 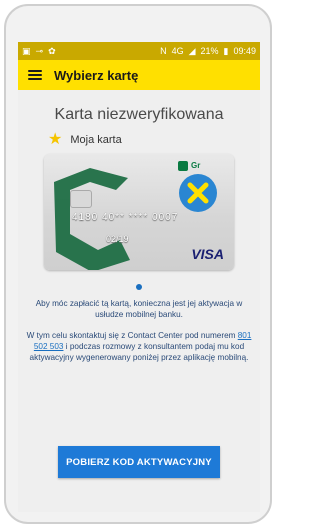 What do you see at coordinates (139, 51) in the screenshot?
I see `status-bar: ▣ ⊸ ✿ N 4G ◢ 21% ▮ 09:49` at bounding box center [139, 51].